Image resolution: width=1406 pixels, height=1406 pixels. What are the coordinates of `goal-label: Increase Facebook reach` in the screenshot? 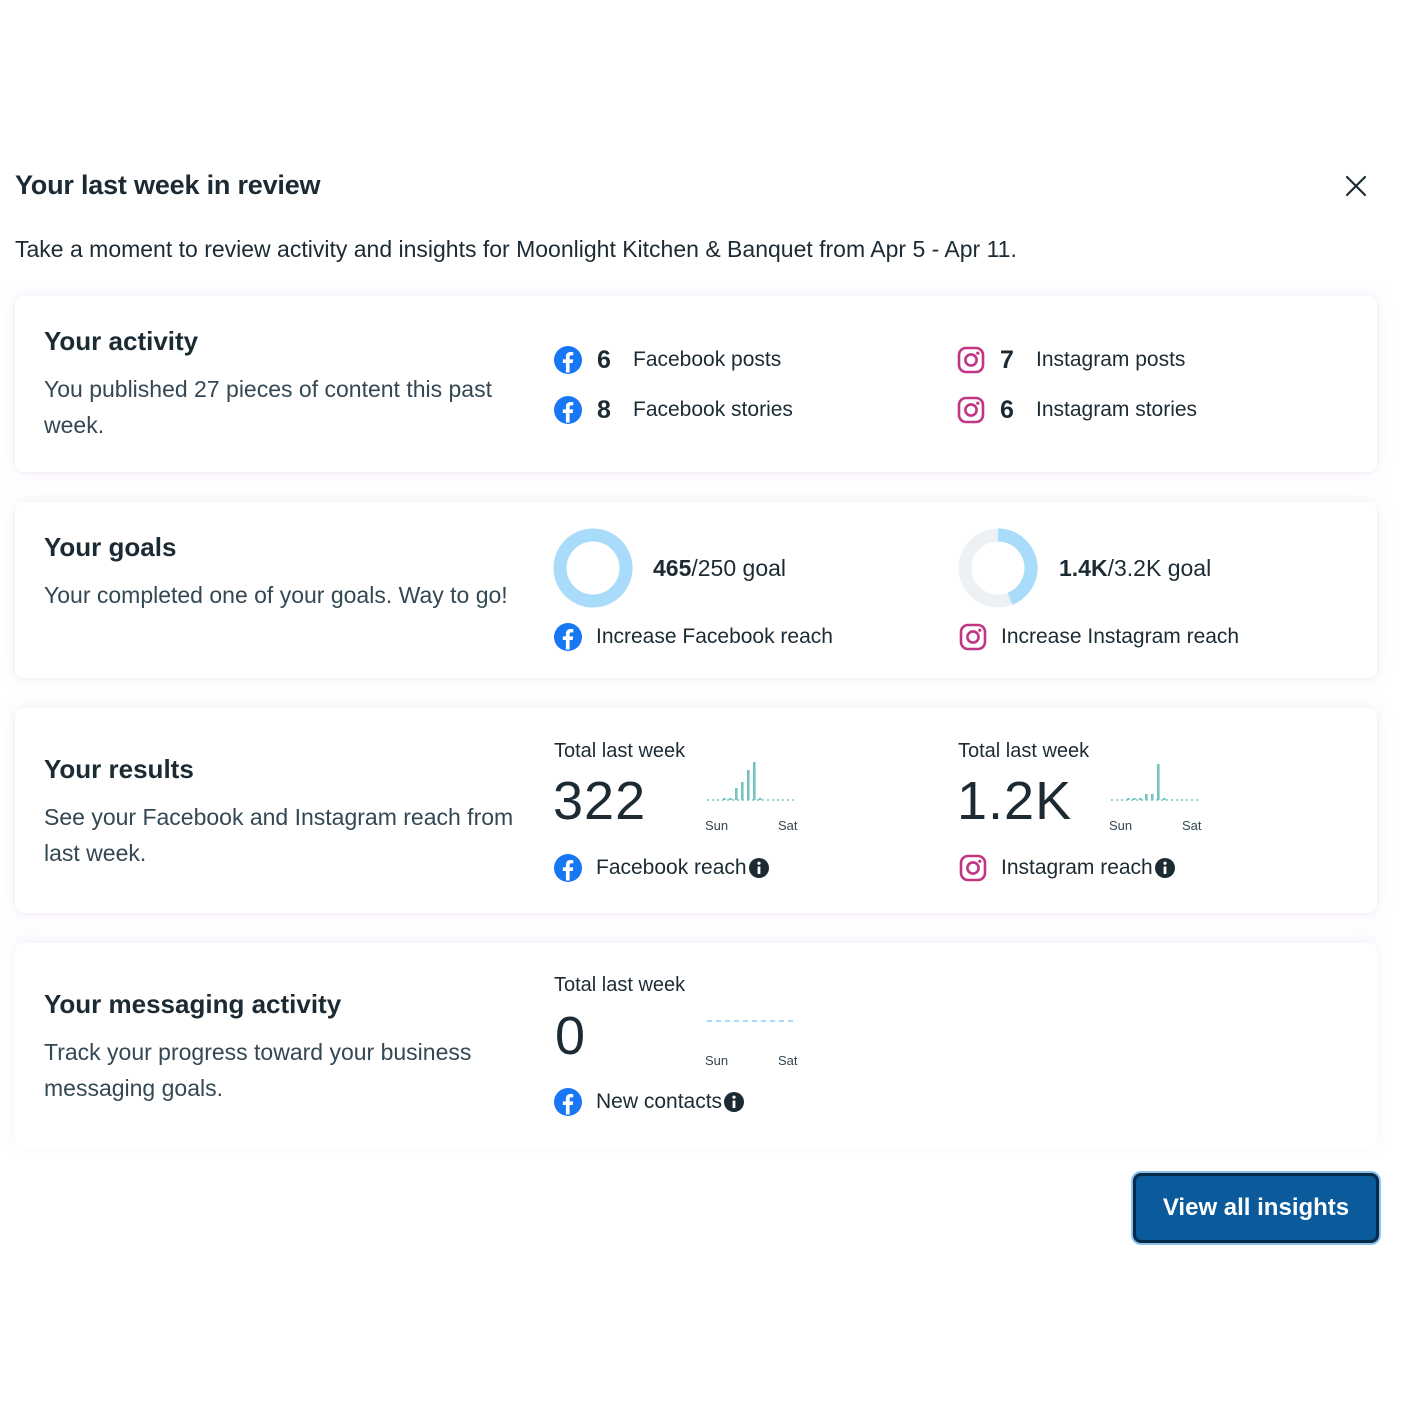 It's located at (714, 636).